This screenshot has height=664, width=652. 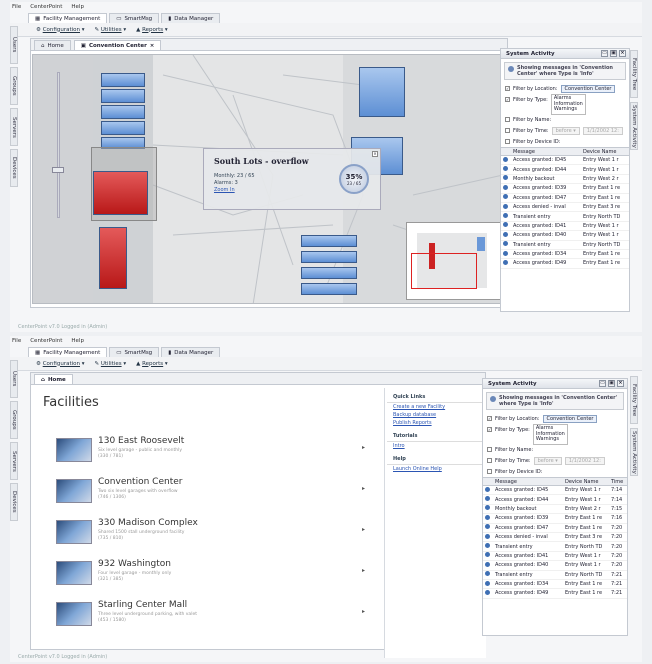 What do you see at coordinates (555, 575) in the screenshot?
I see `activity-row: Transient entry Entry North TD 7:21` at bounding box center [555, 575].